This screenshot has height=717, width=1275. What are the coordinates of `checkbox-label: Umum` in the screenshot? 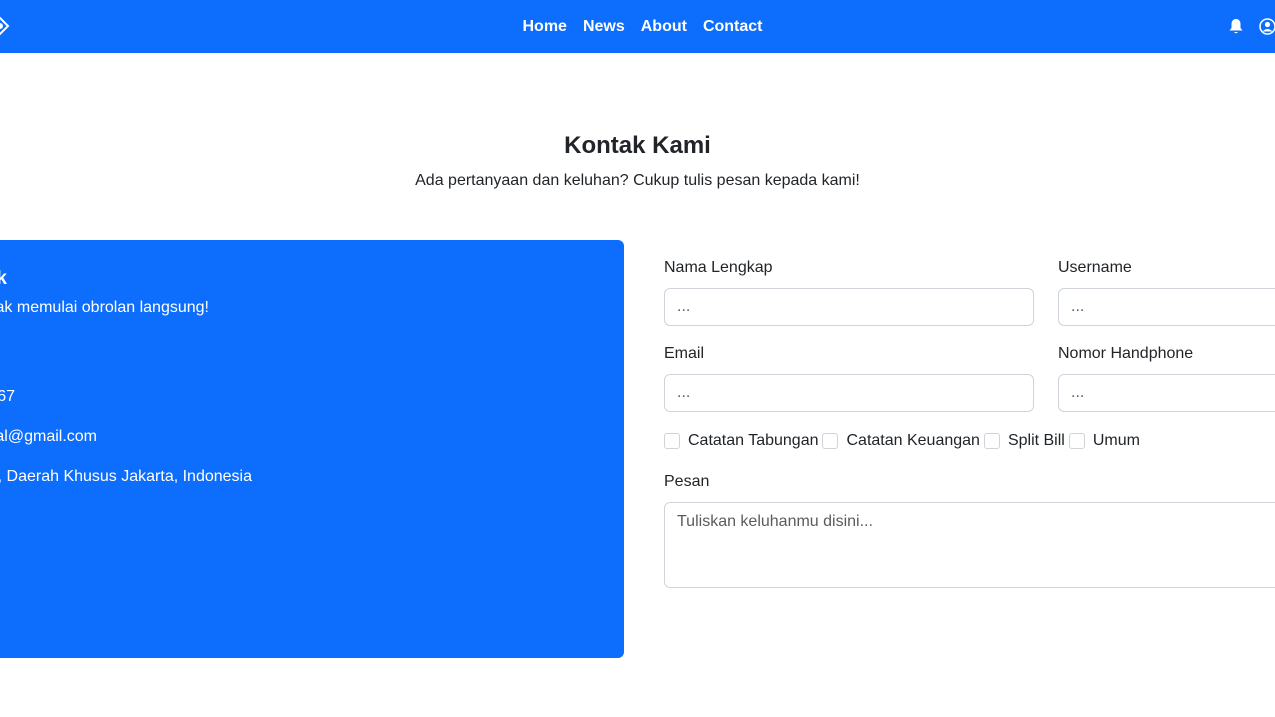 It's located at (1116, 440).